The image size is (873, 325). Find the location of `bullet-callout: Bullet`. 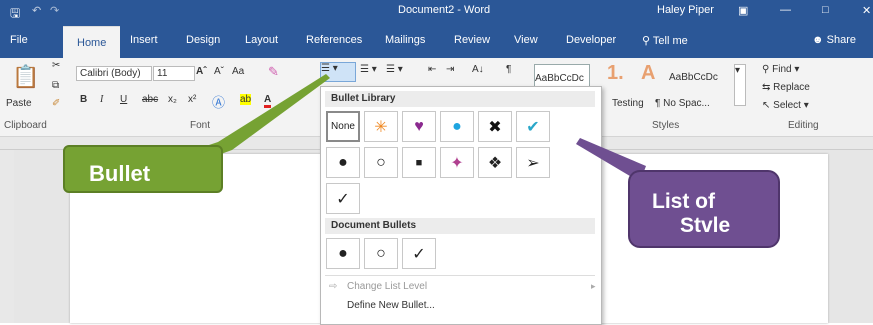

bullet-callout: Bullet is located at coordinates (143, 169).